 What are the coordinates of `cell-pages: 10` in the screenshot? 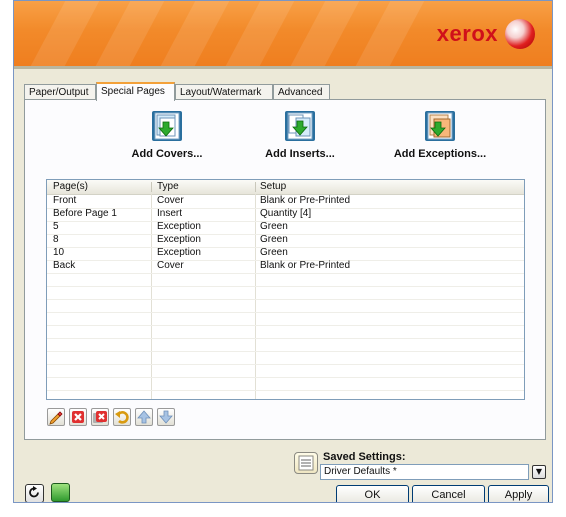 It's located at (59, 252).